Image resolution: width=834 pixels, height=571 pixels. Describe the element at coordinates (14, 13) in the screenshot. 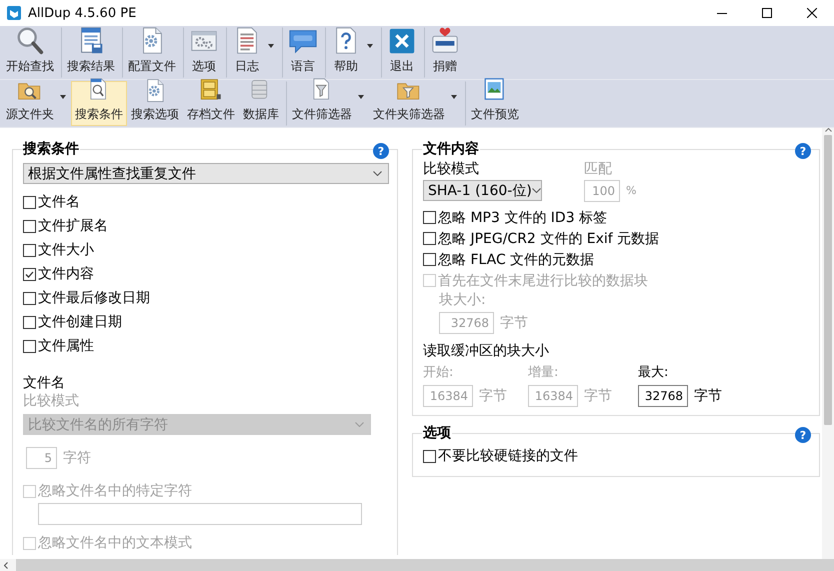

I see `app-icon` at that location.